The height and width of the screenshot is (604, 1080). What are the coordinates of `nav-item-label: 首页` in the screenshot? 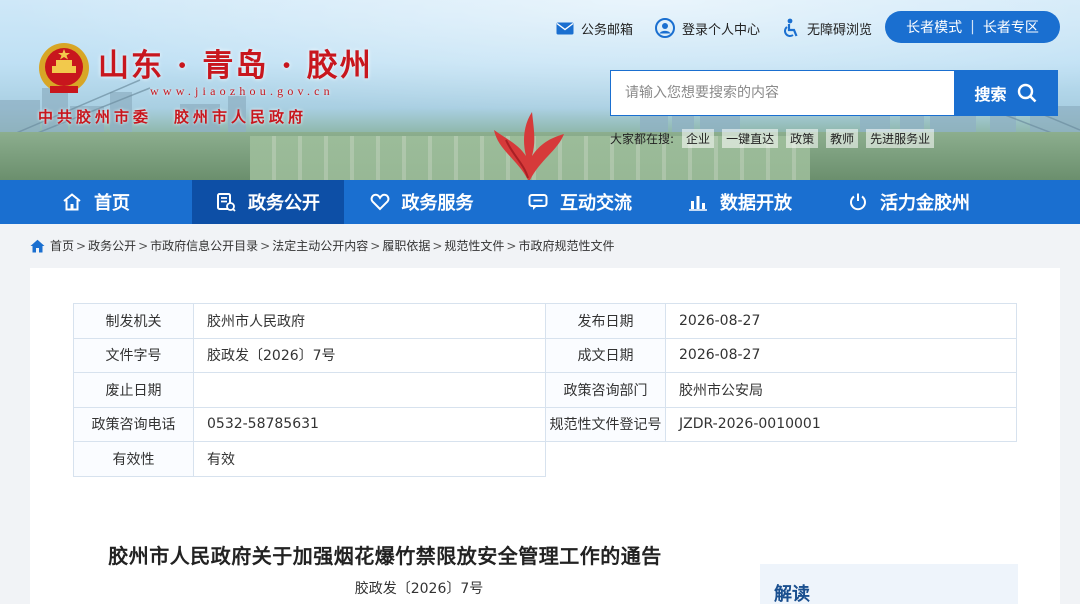 It's located at (112, 203).